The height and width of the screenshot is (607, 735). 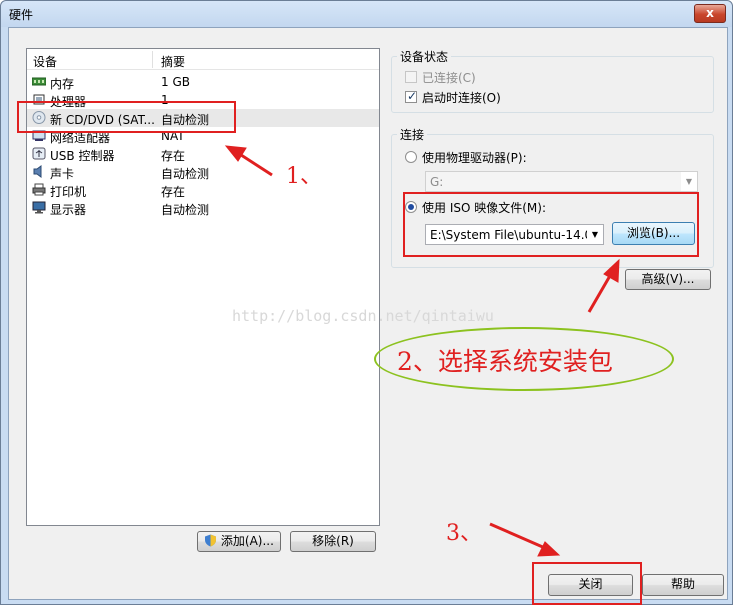 I want to click on annotation-step-3: 3、, so click(x=464, y=533).